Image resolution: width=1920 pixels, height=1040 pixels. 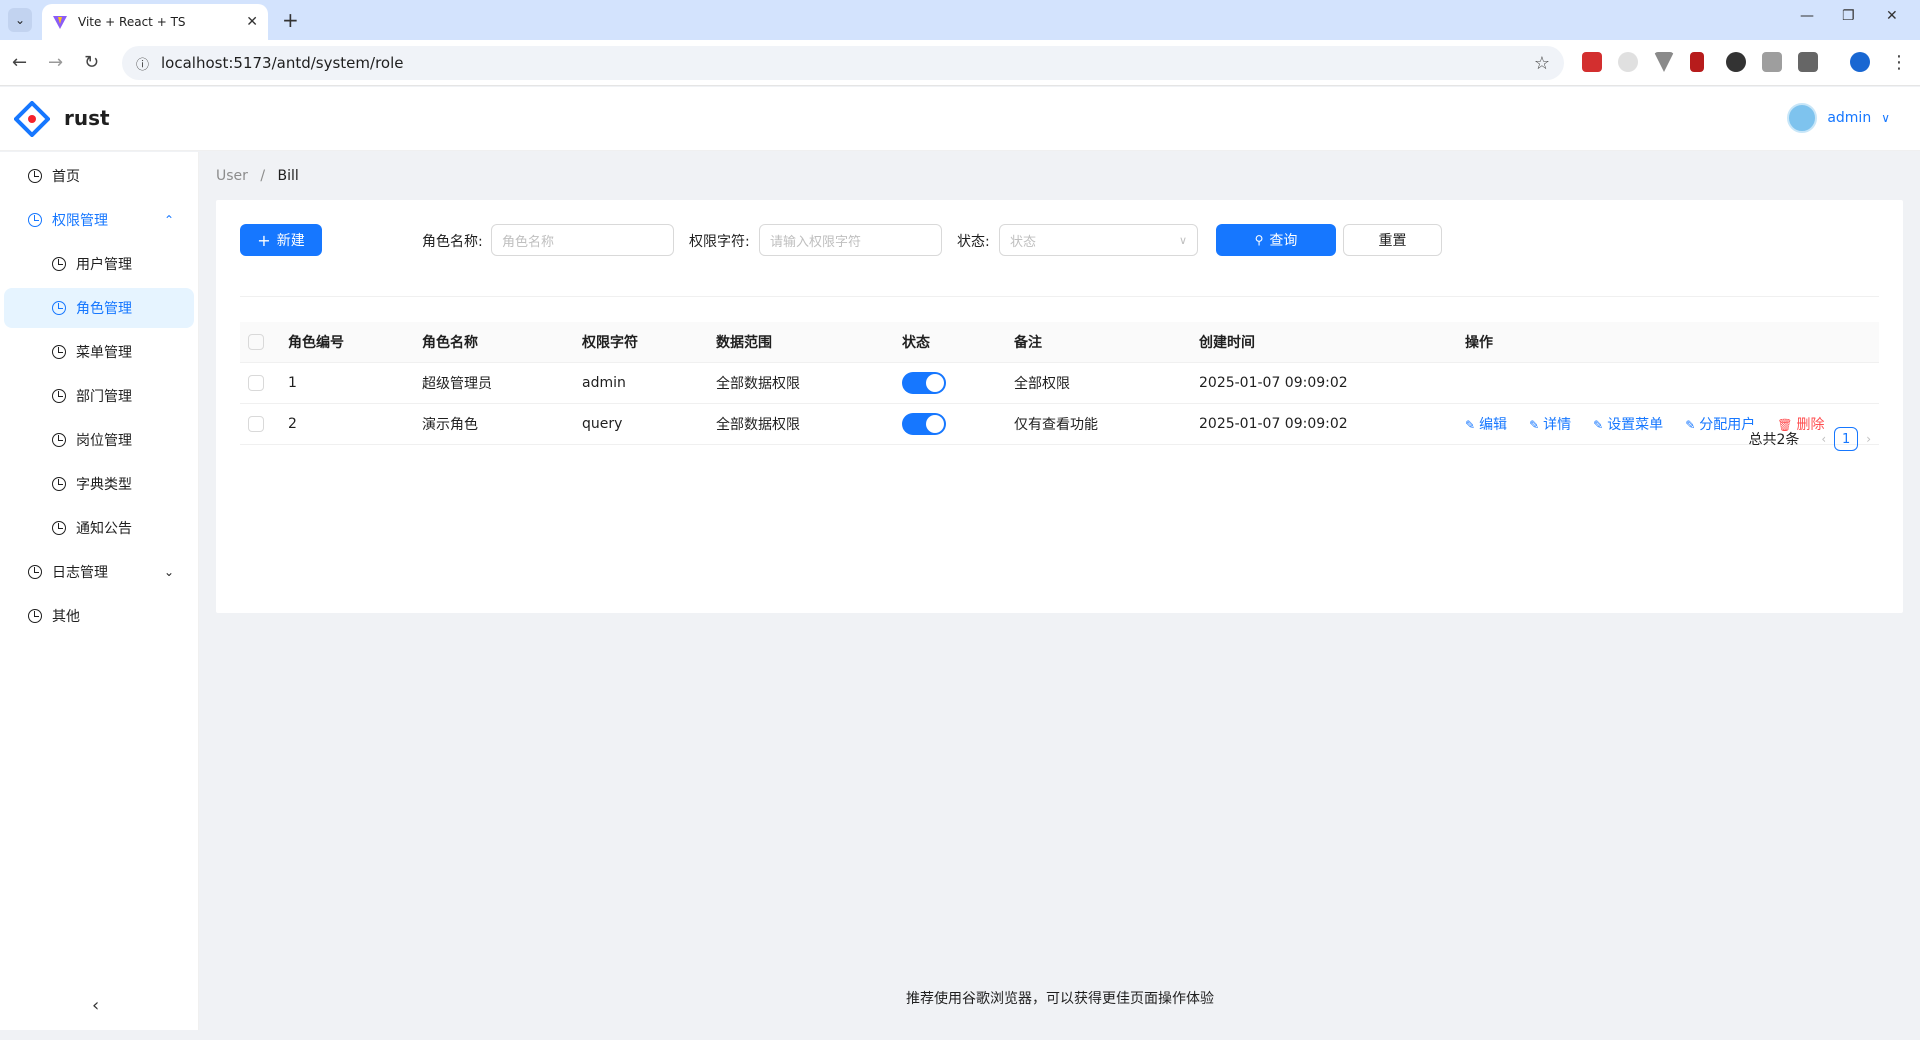 What do you see at coordinates (494, 424) in the screenshot?
I see `role-name-link: 演示角色` at bounding box center [494, 424].